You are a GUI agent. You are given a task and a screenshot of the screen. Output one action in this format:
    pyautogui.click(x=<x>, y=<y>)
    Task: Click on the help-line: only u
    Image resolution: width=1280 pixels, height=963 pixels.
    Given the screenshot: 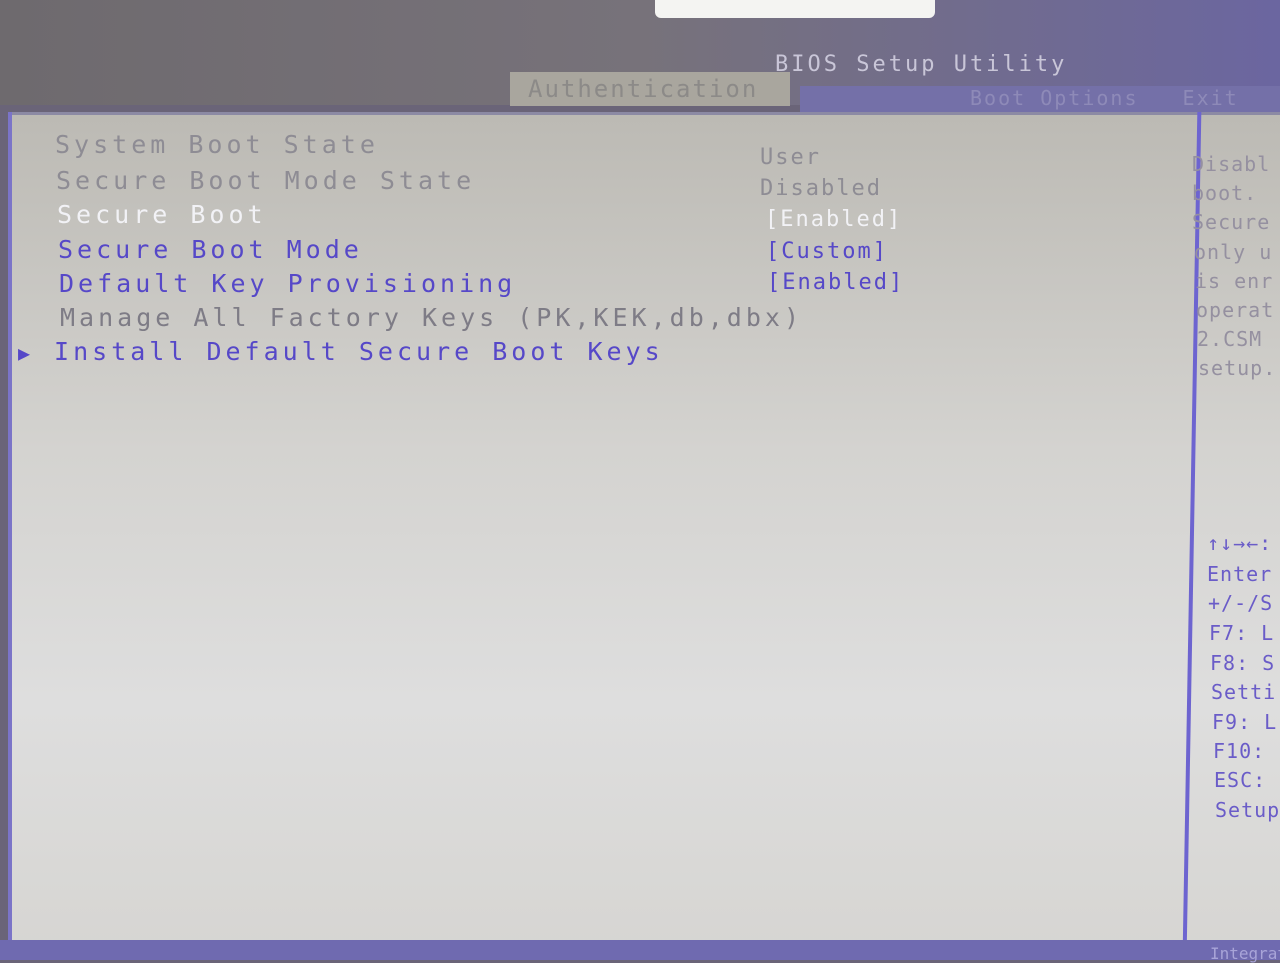 What is the action you would take?
    pyautogui.click(x=1233, y=252)
    